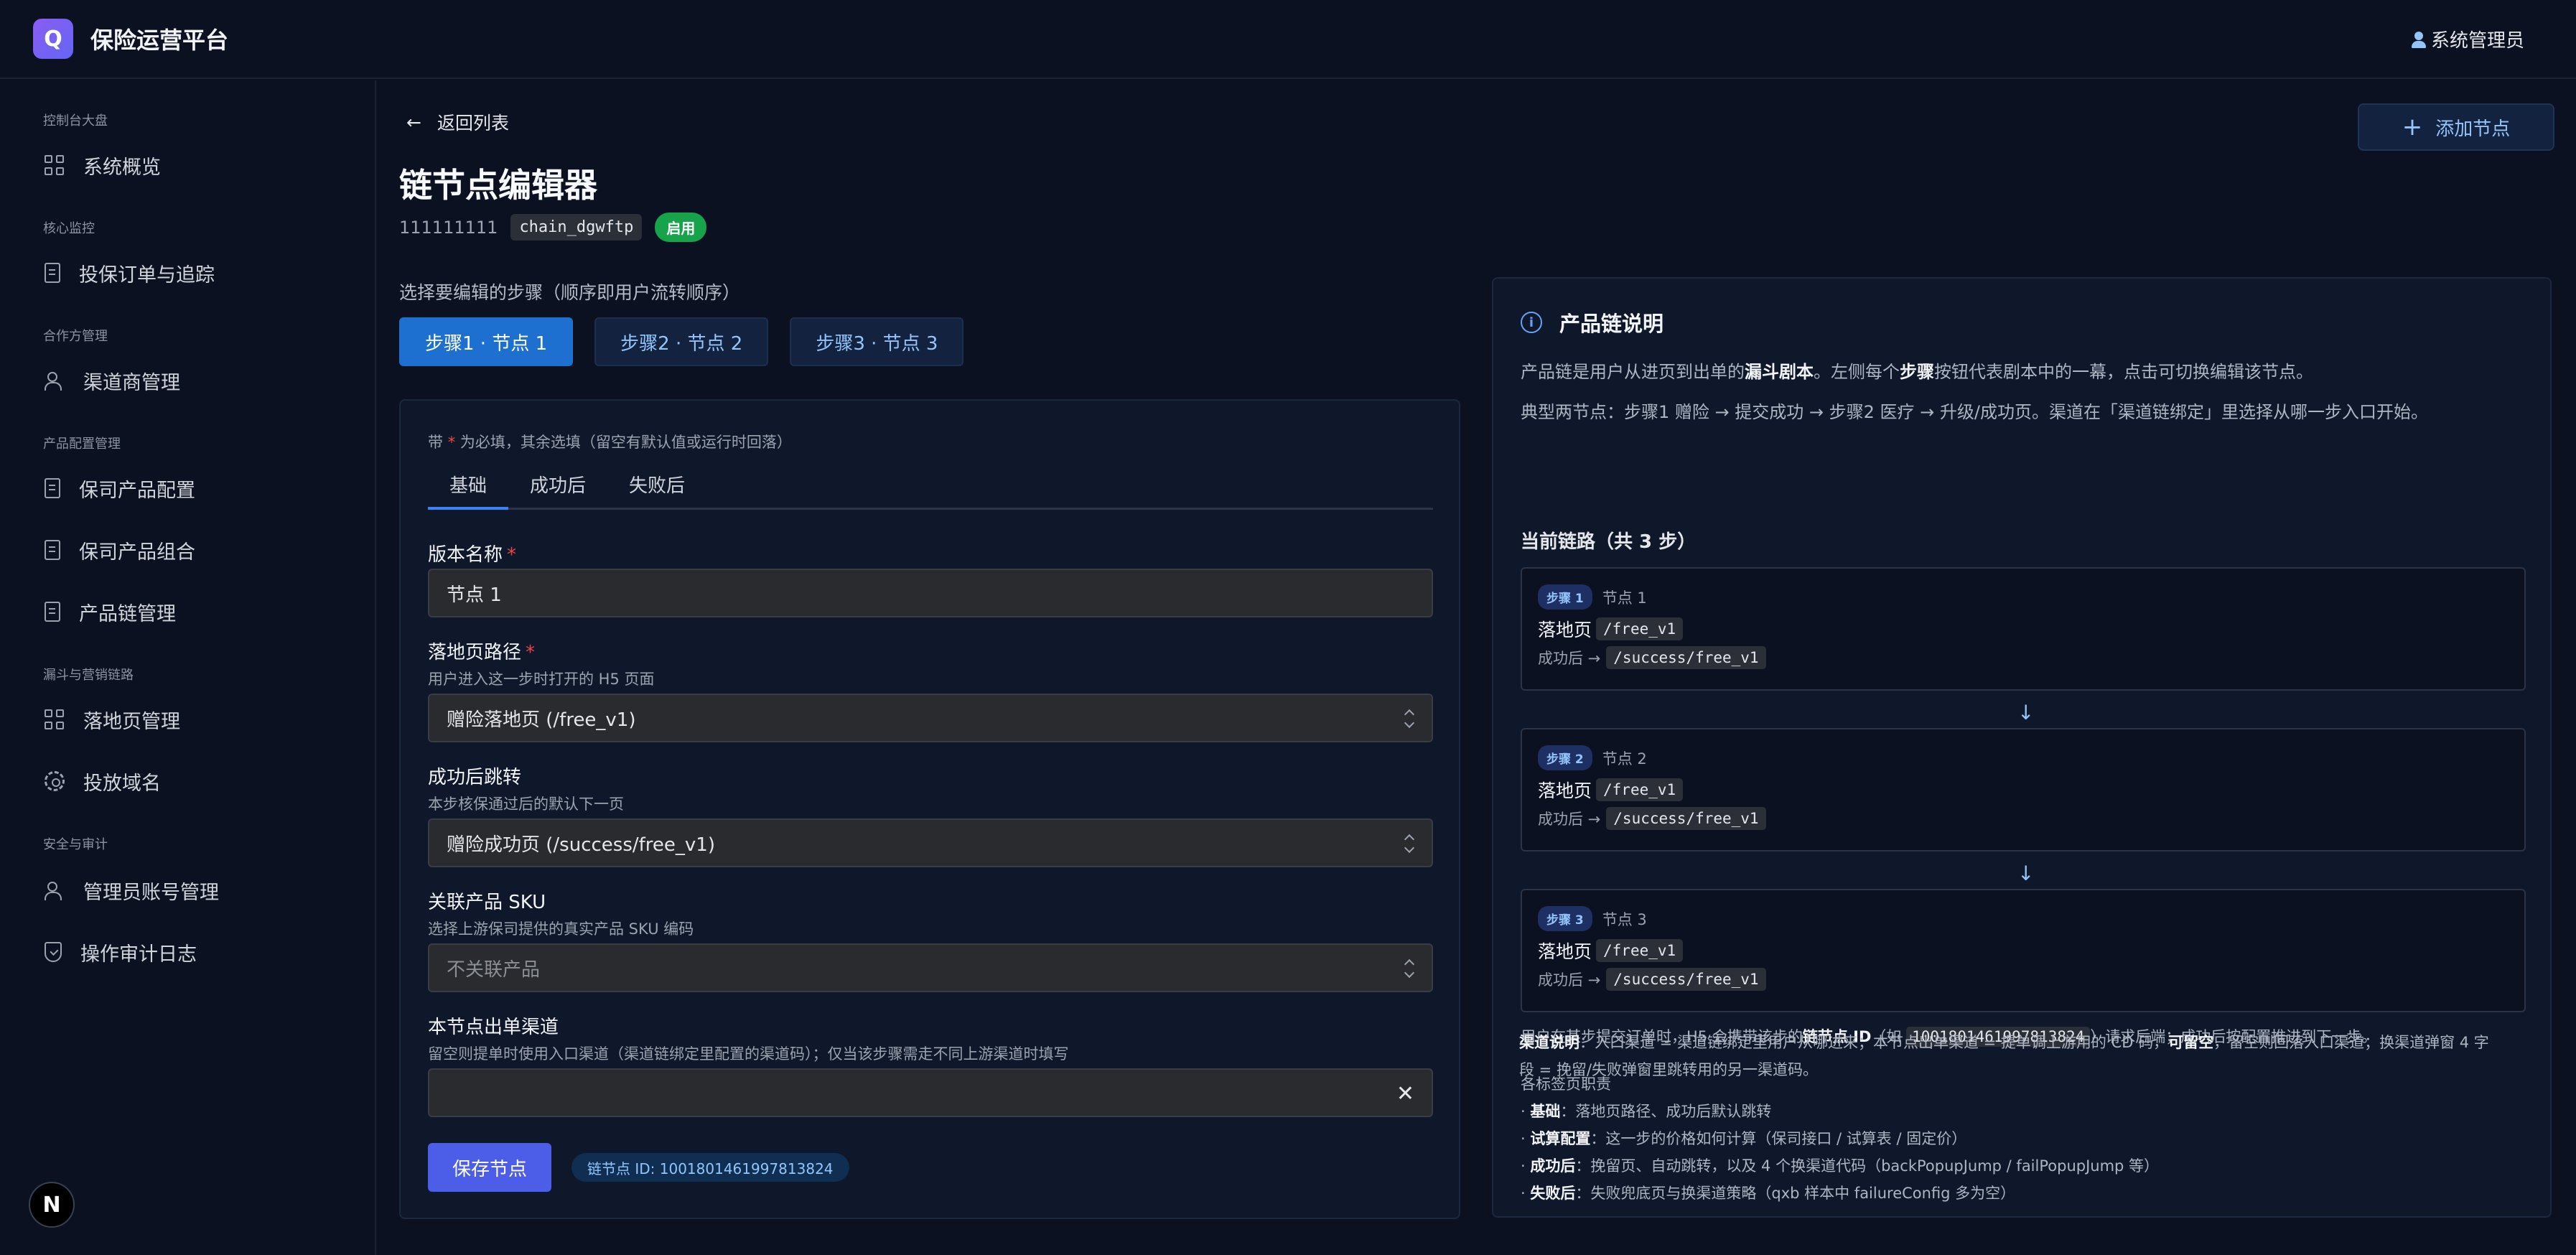 The image size is (2576, 1255). I want to click on user-menu: 系统管理员, so click(2467, 39).